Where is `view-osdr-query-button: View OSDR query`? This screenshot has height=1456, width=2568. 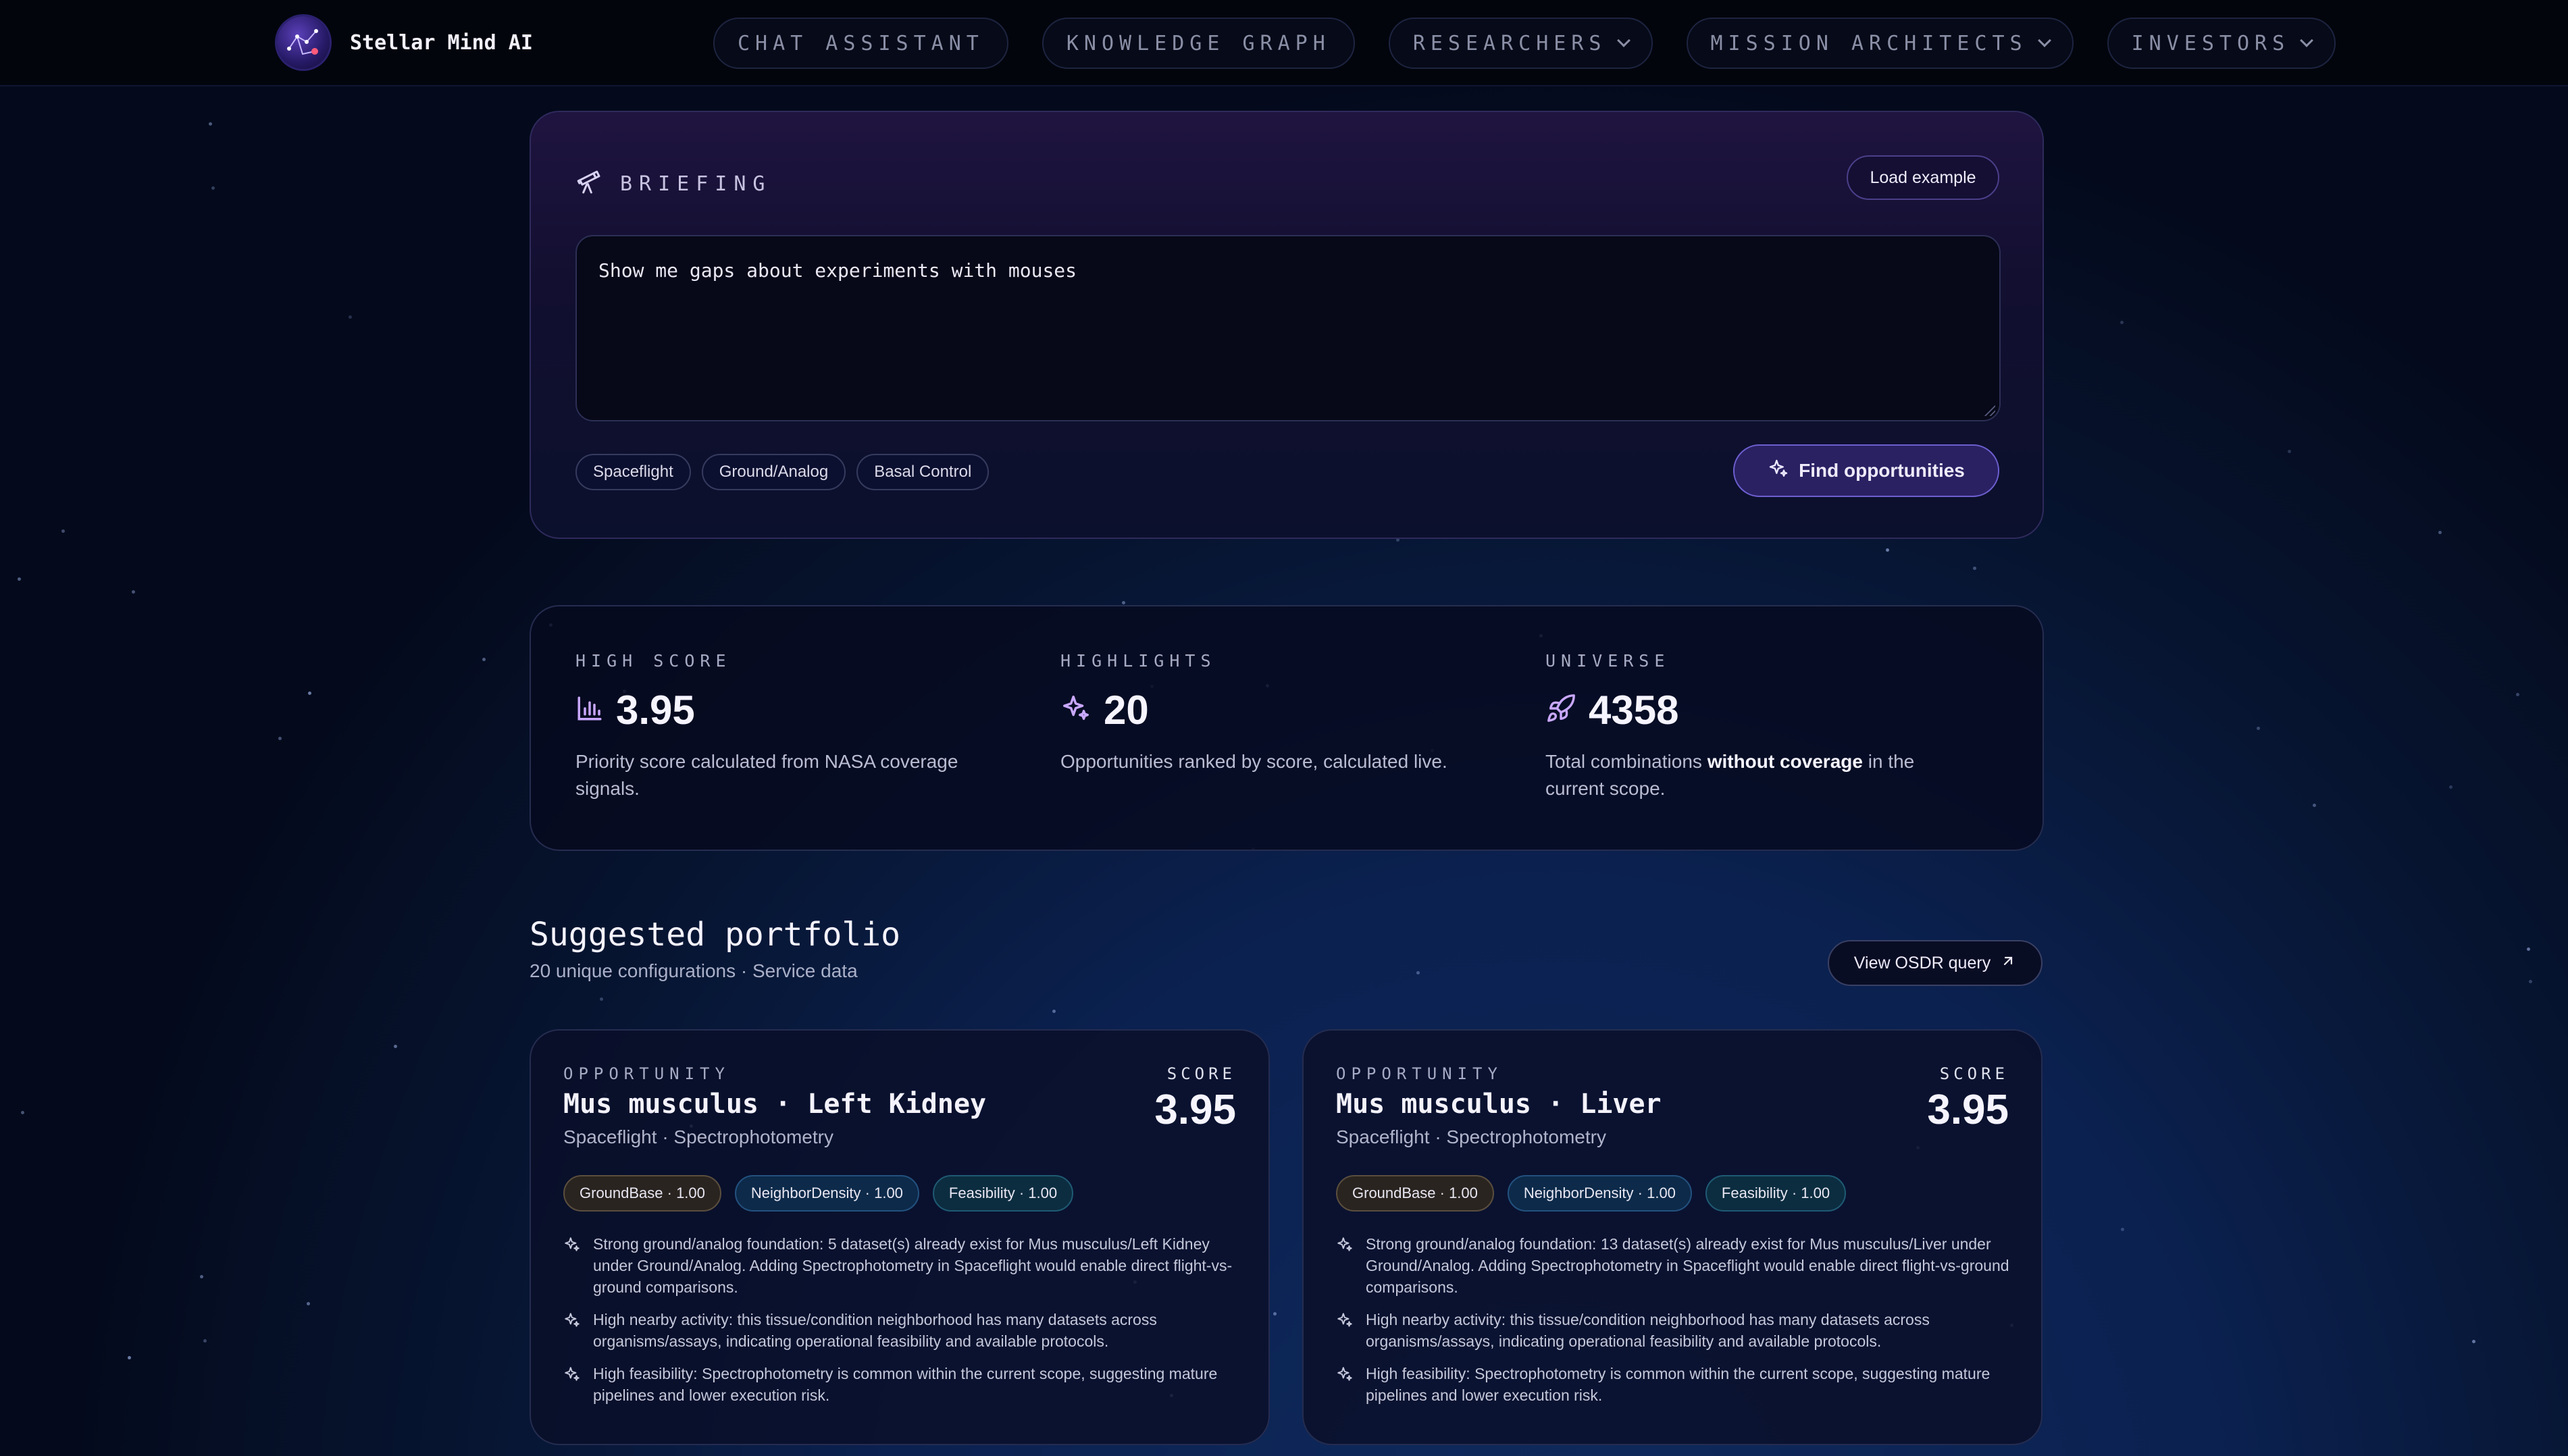 view-osdr-query-button: View OSDR query is located at coordinates (1935, 963).